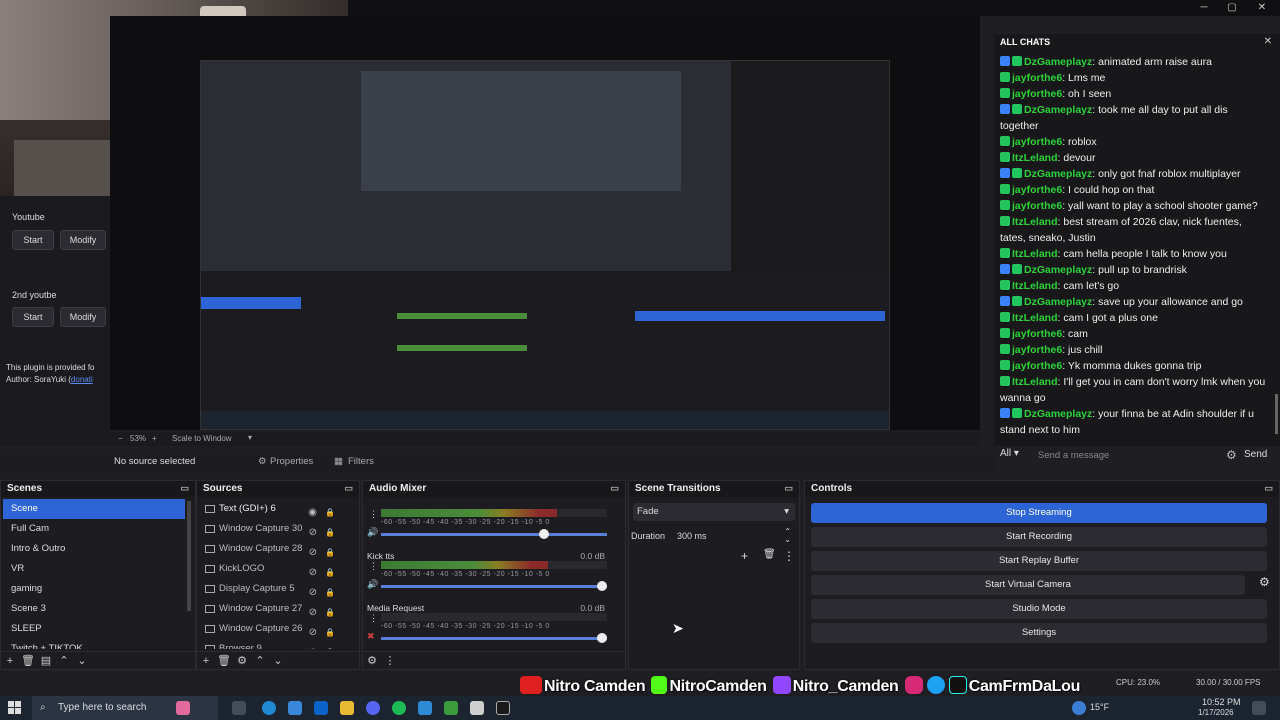  Describe the element at coordinates (1015, 456) in the screenshot. I see `chat-filter-select: All ▾` at that location.